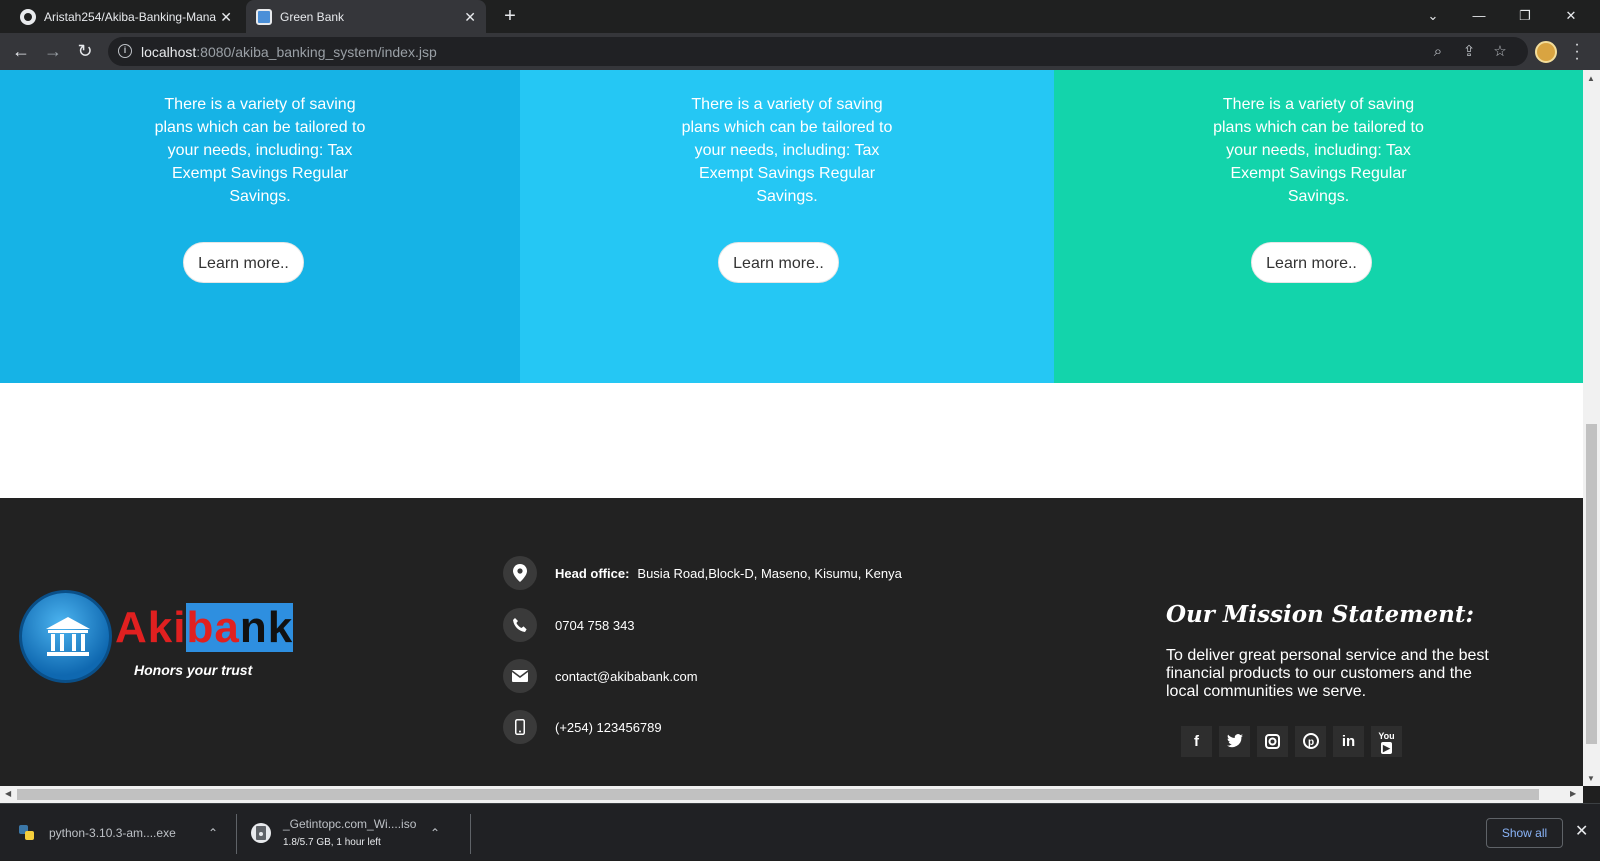 This screenshot has width=1600, height=861. I want to click on scroll-down-arrow-icon: ▼, so click(1591, 778).